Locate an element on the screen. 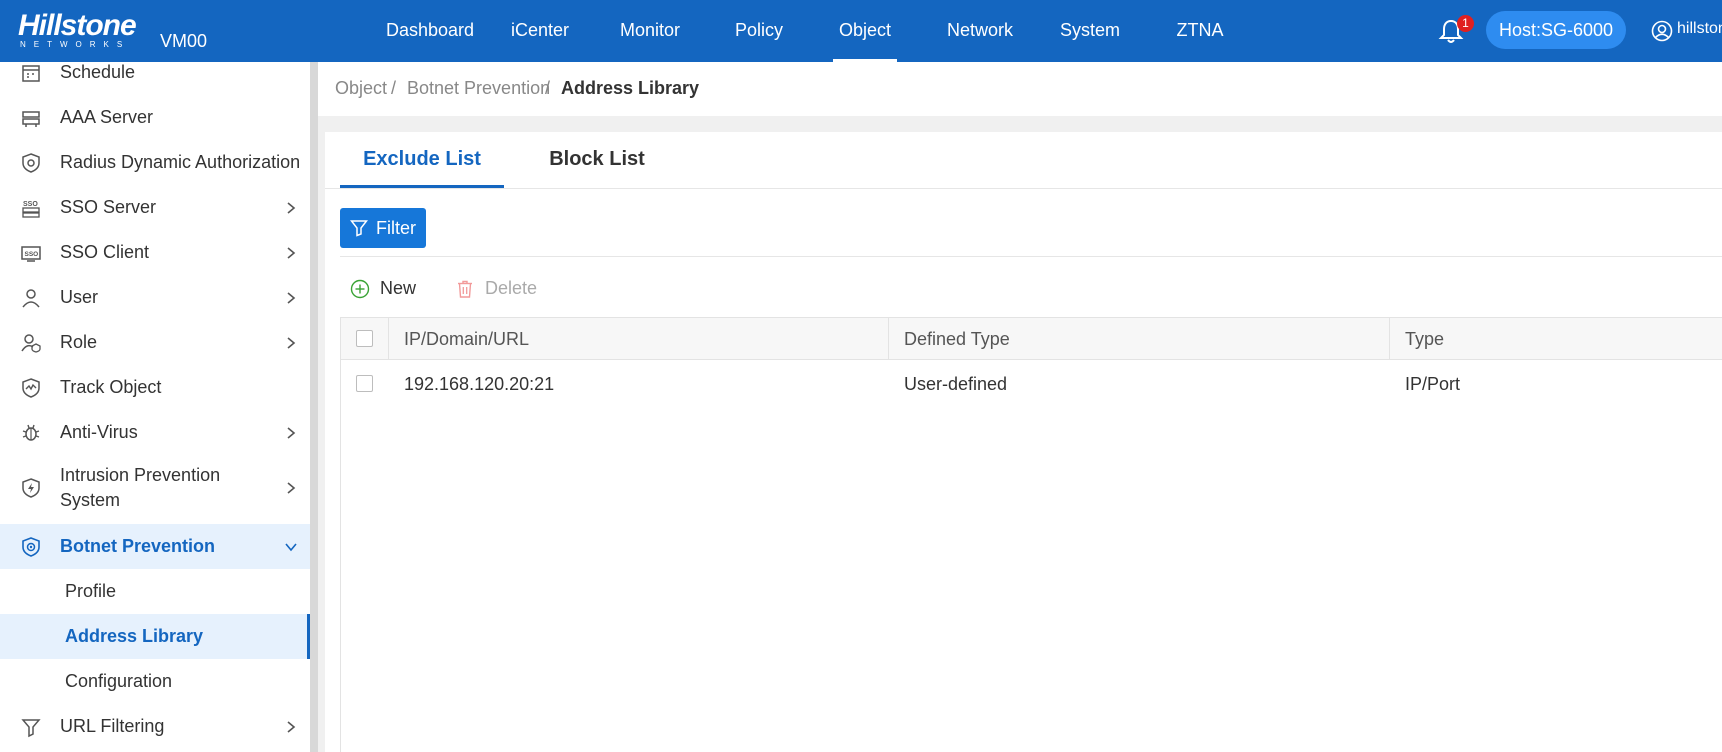 This screenshot has width=1722, height=752. shield-gear-icon is located at coordinates (31, 162).